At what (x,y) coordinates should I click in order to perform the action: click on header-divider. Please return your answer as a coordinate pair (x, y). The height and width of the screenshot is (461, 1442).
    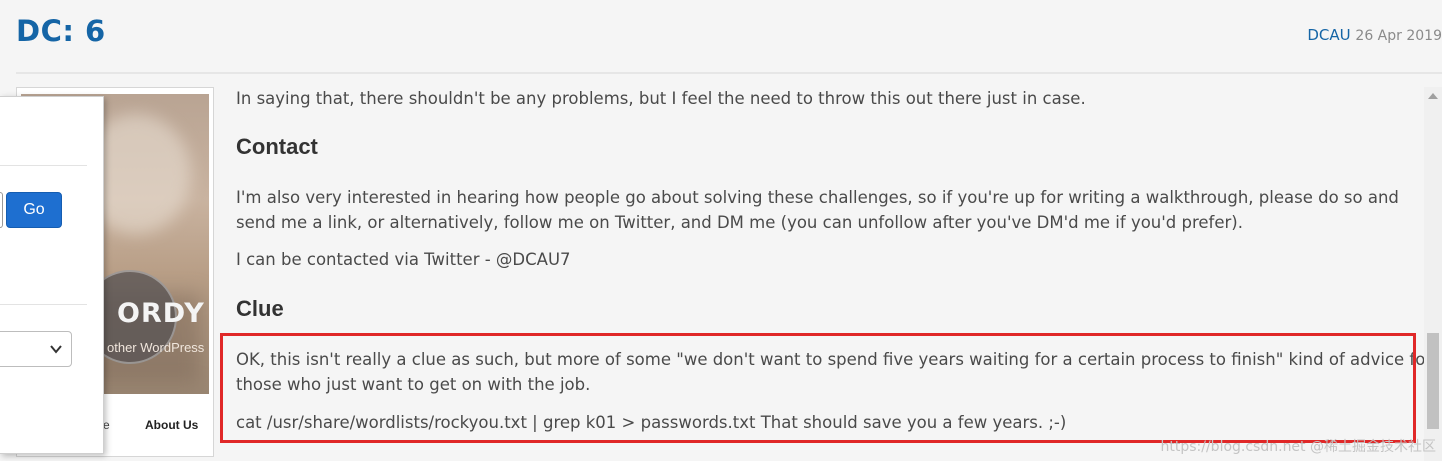
    Looking at the image, I should click on (729, 73).